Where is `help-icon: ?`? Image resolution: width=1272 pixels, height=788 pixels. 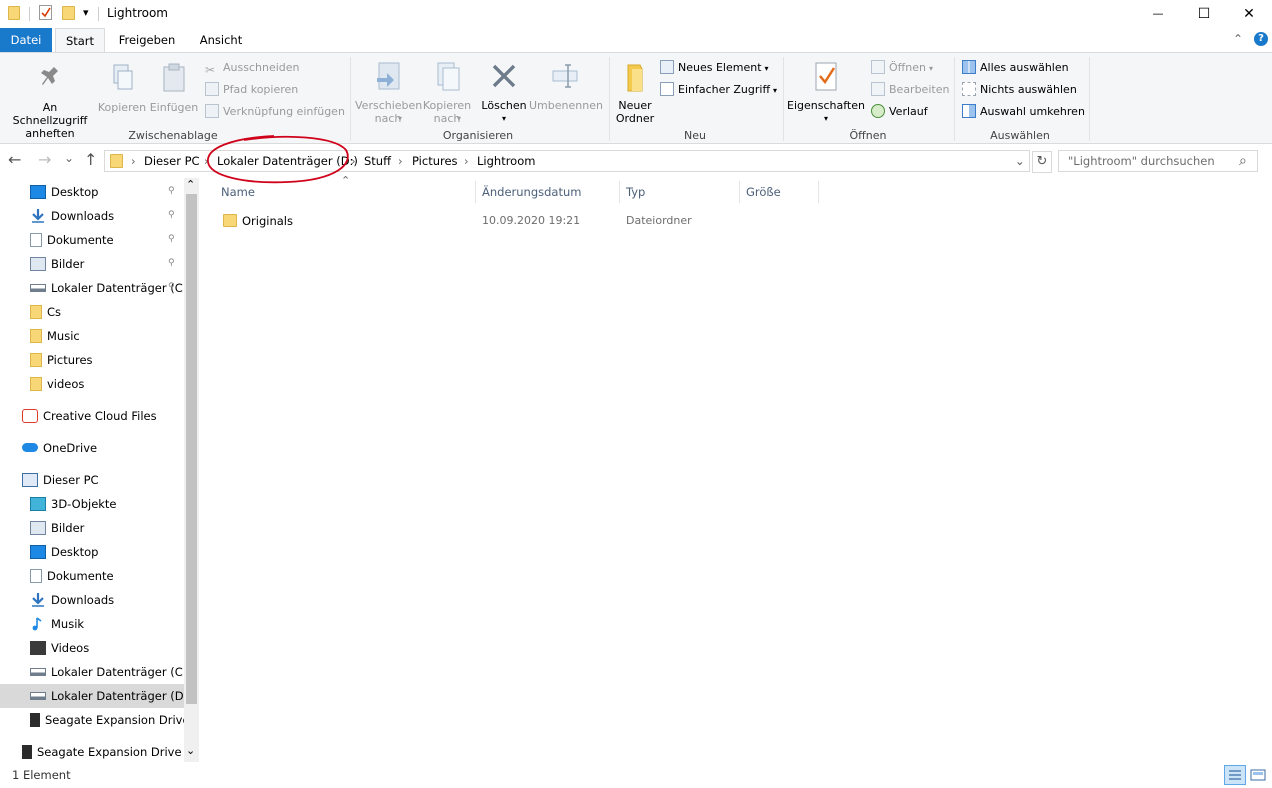 help-icon: ? is located at coordinates (1261, 39).